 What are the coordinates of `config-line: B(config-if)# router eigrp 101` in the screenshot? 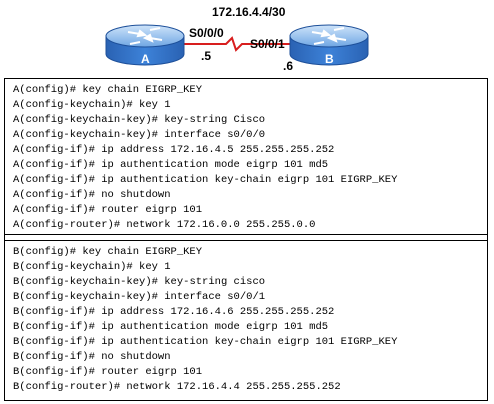 It's located at (250, 372).